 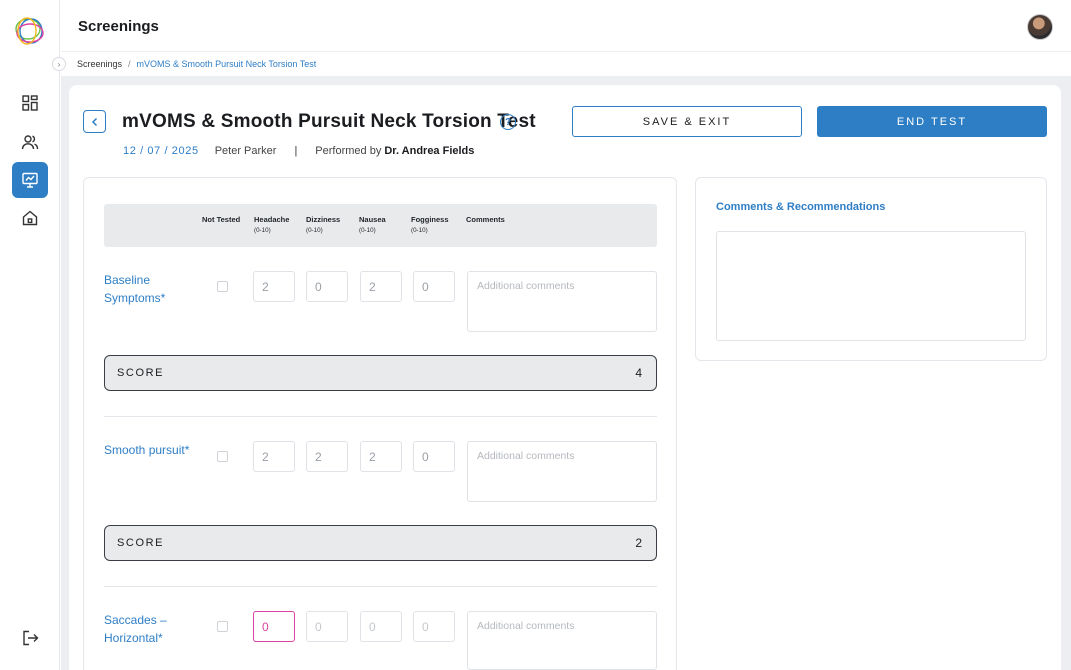 I want to click on chevron-left-icon, so click(x=94, y=121).